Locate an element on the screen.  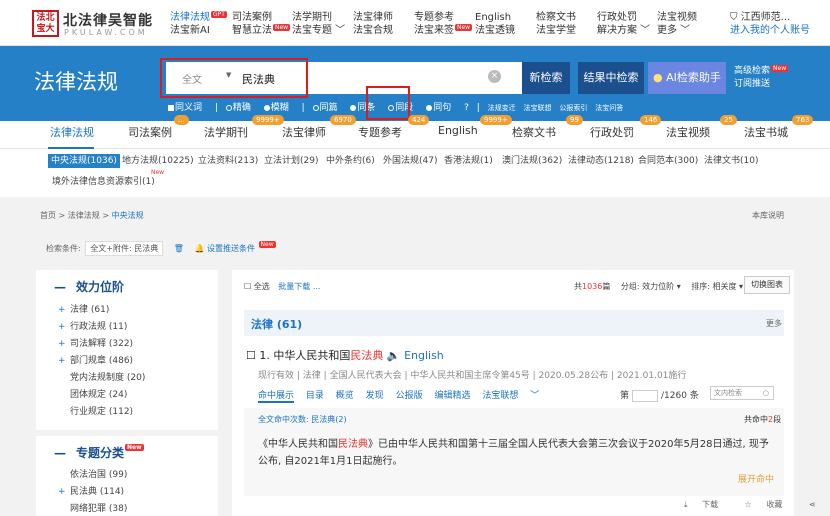
tab-bookstore: 法宝书城 is located at coordinates (766, 132).